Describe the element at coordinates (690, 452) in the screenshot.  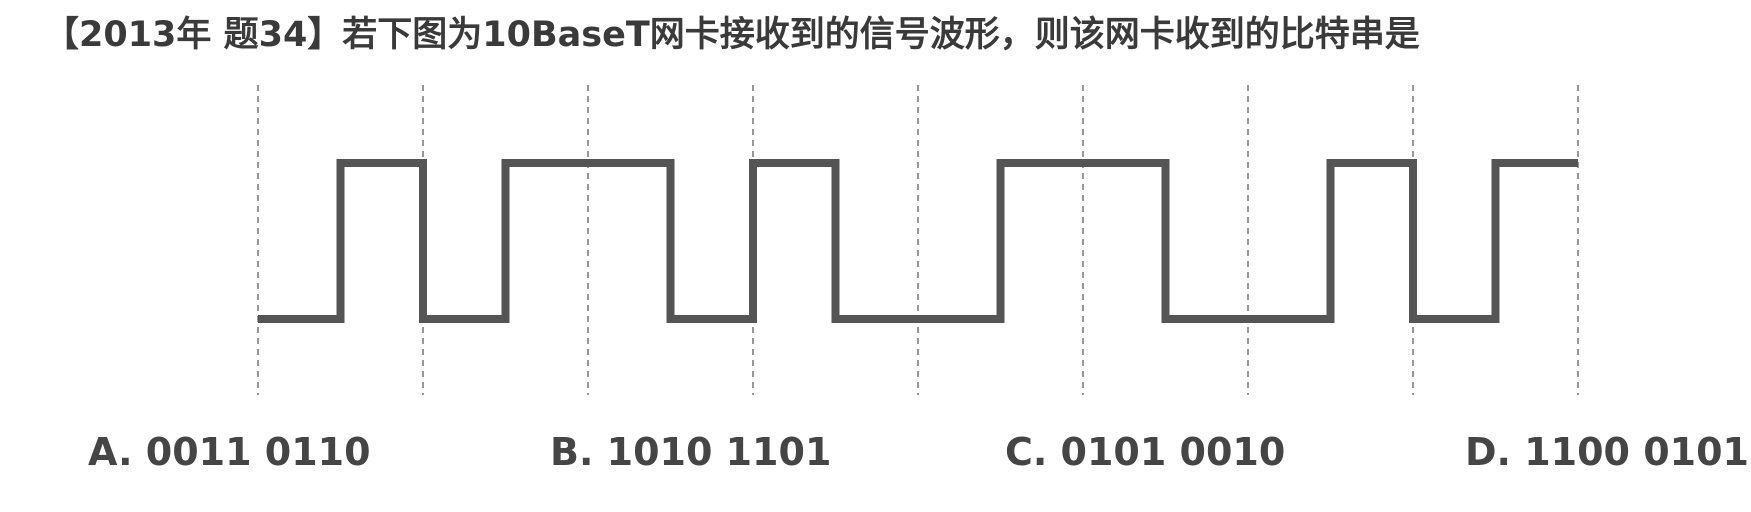
I see `option-b: B. 1010 1101` at that location.